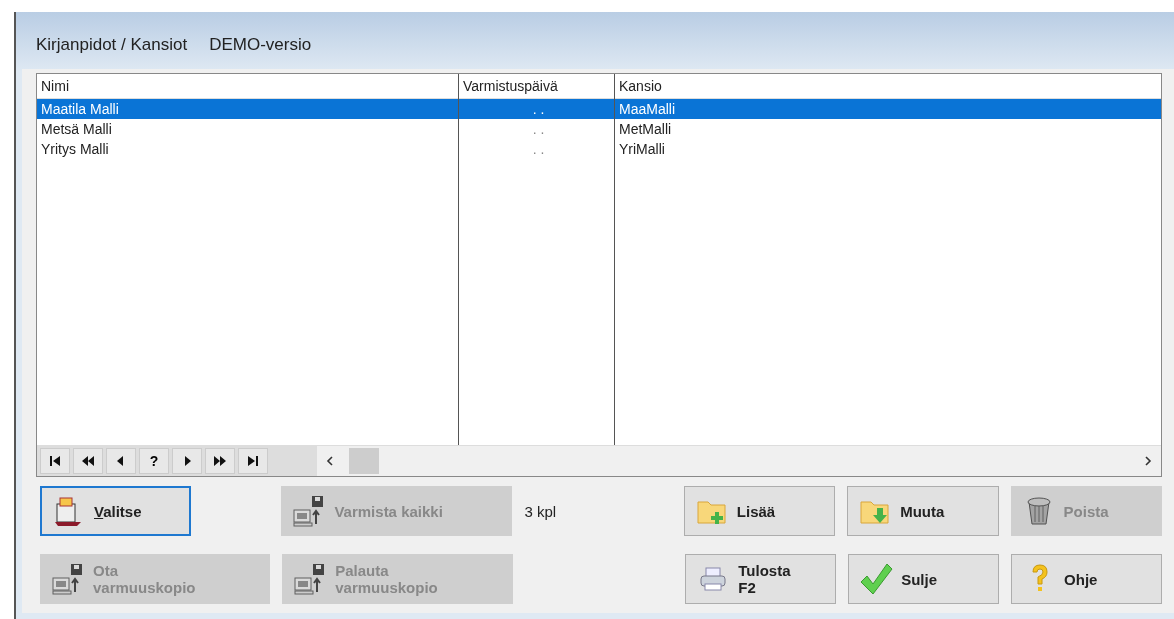 This screenshot has height=619, width=1174. Describe the element at coordinates (121, 461) in the screenshot. I see `prev-button` at that location.